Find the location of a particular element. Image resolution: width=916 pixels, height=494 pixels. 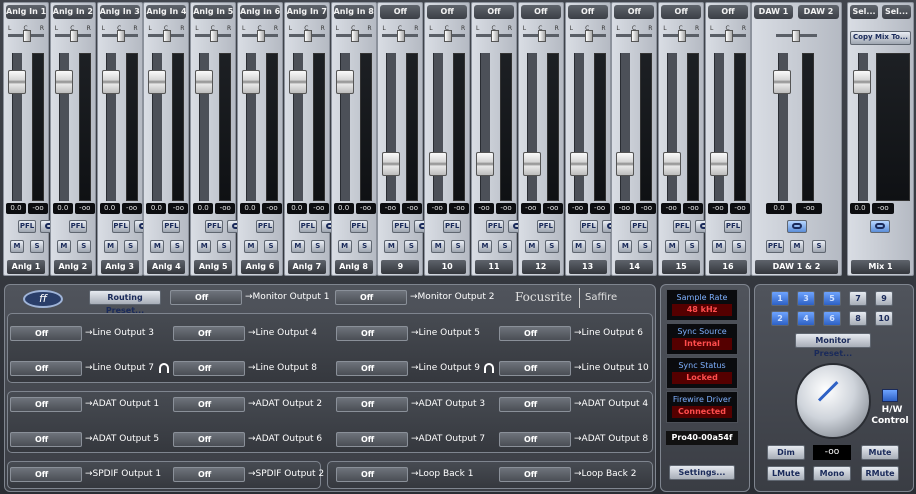

daw-stereo-link-button is located at coordinates (797, 226).